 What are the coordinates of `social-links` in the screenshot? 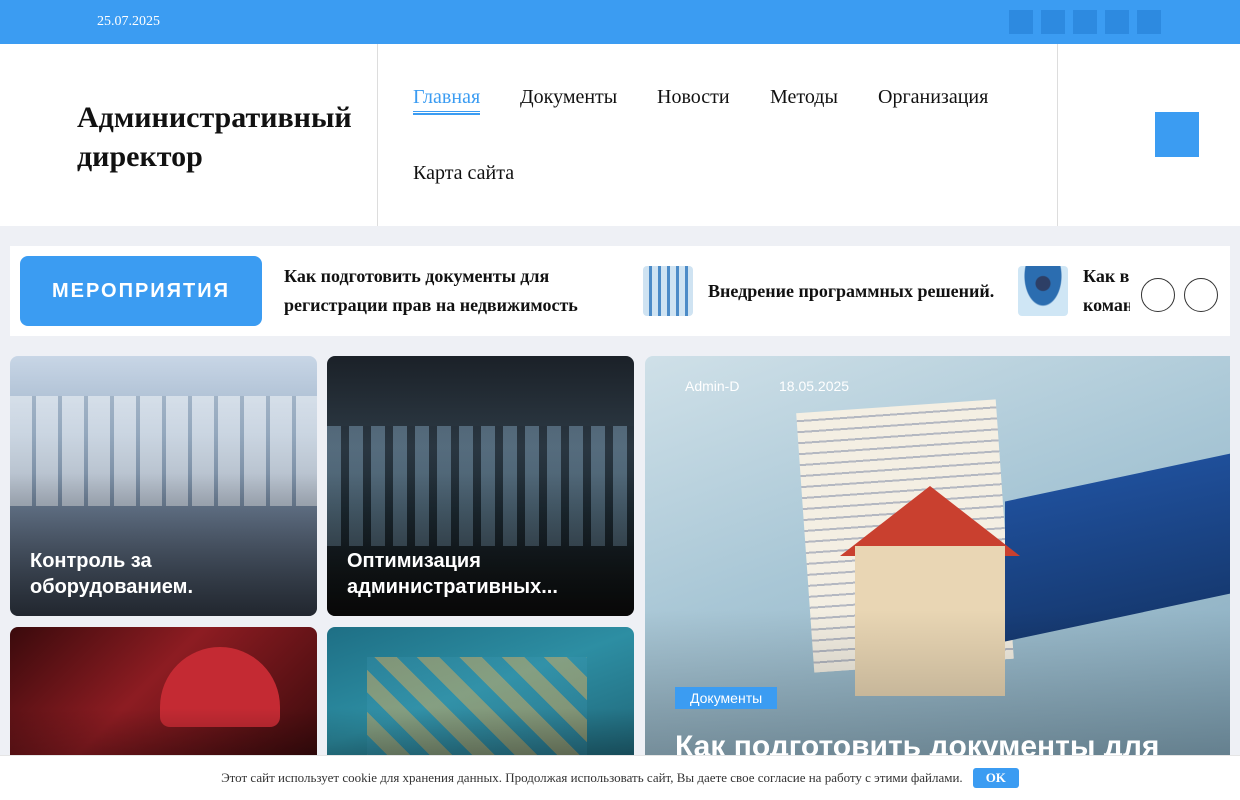 It's located at (1085, 22).